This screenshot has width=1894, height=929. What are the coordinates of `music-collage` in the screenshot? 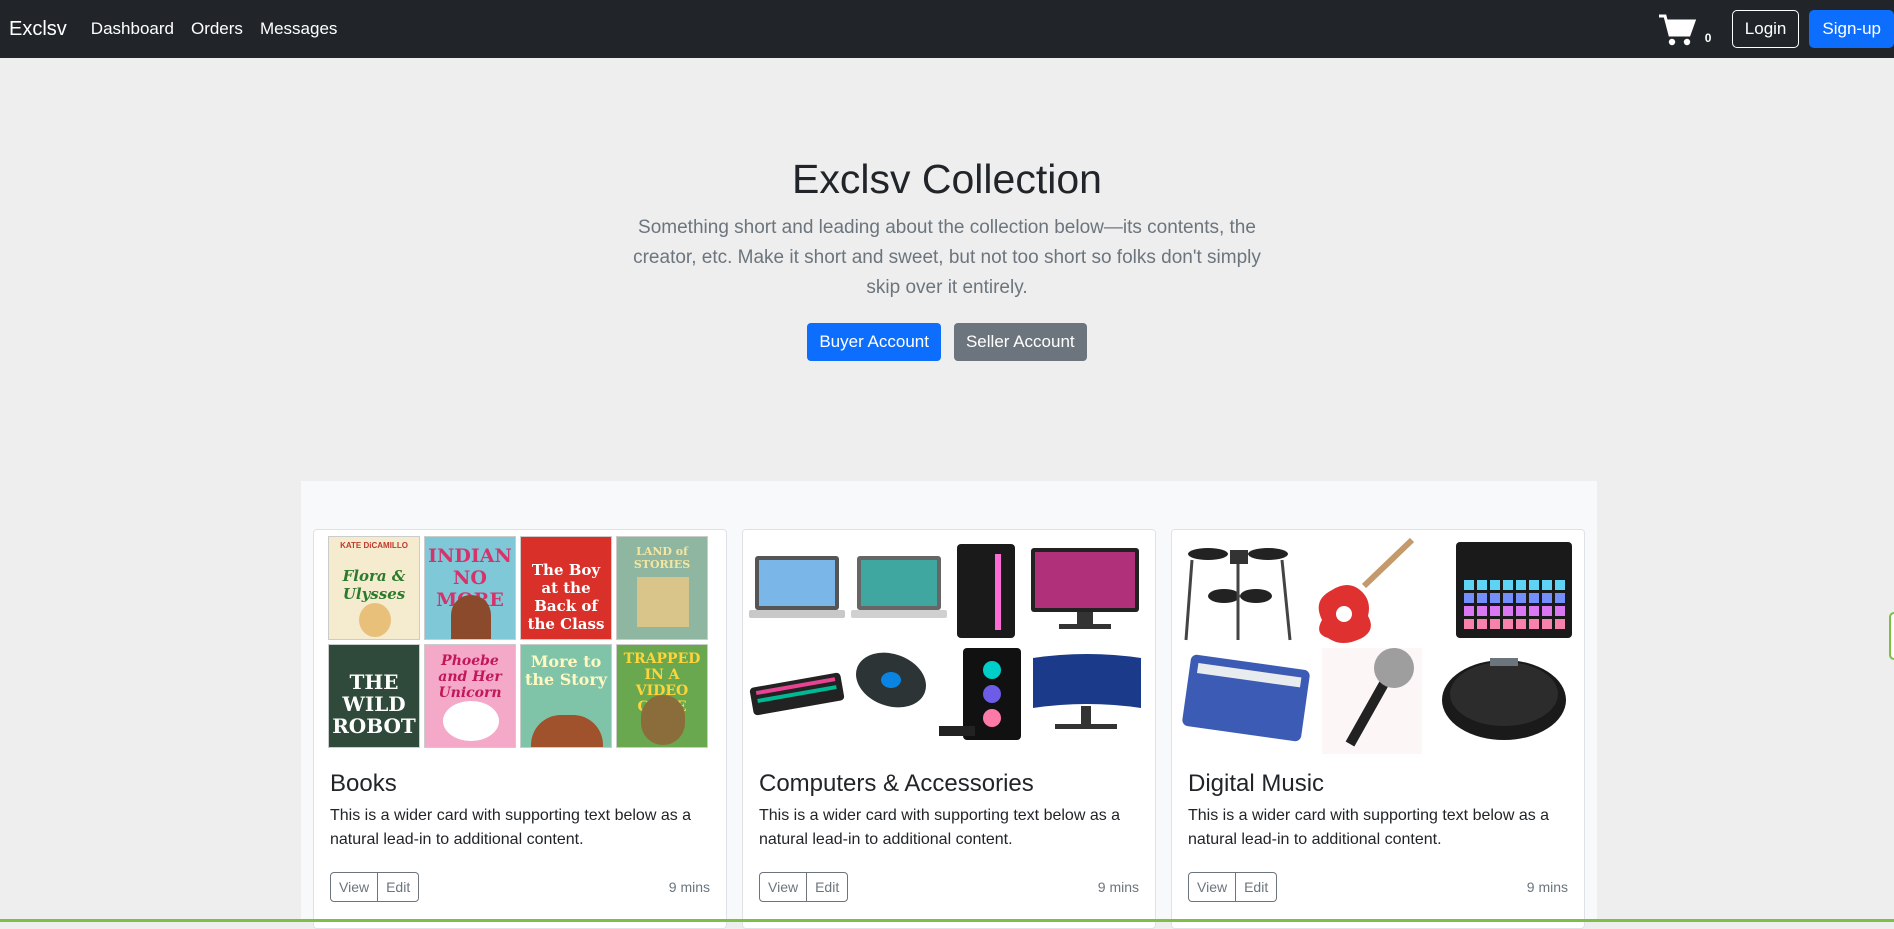 It's located at (1377, 645).